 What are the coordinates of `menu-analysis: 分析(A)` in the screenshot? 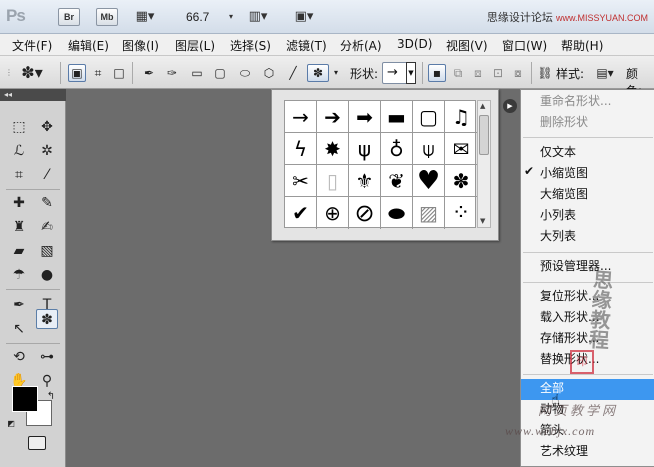 It's located at (361, 45).